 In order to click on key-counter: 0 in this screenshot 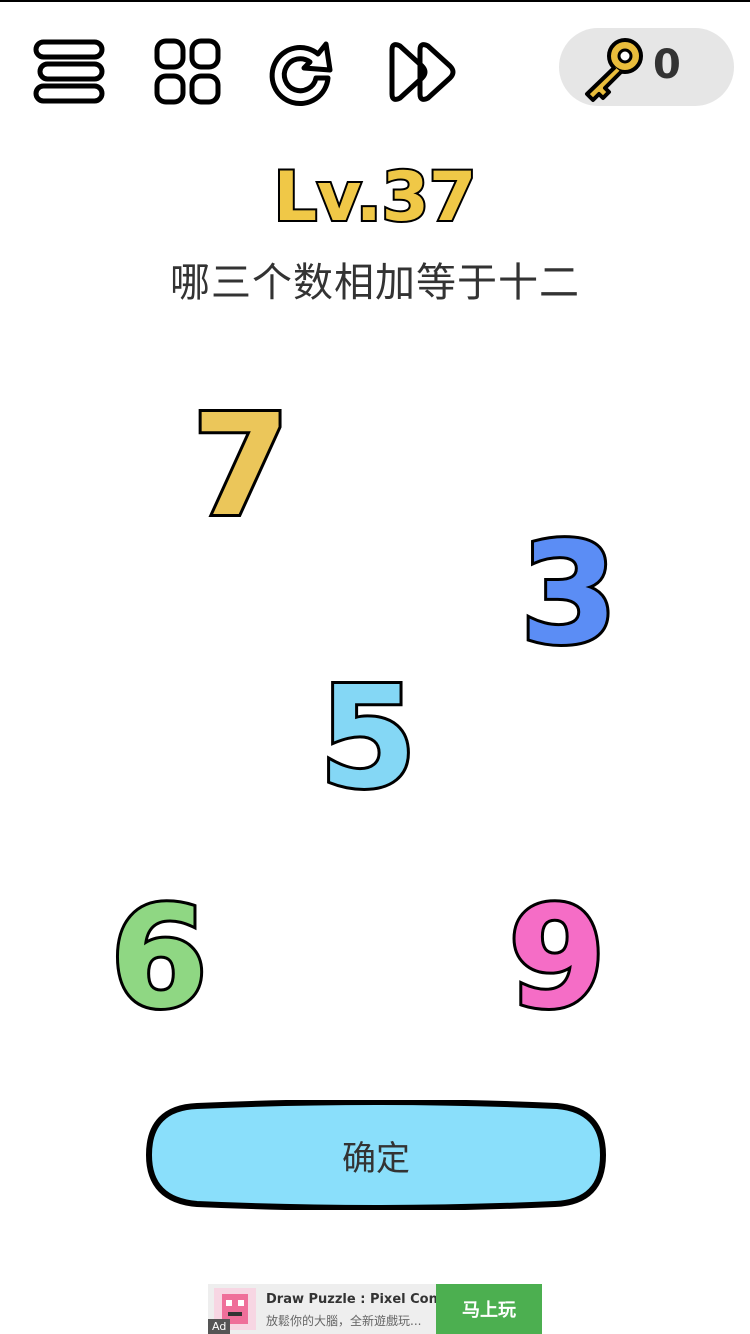, I will do `click(646, 67)`.